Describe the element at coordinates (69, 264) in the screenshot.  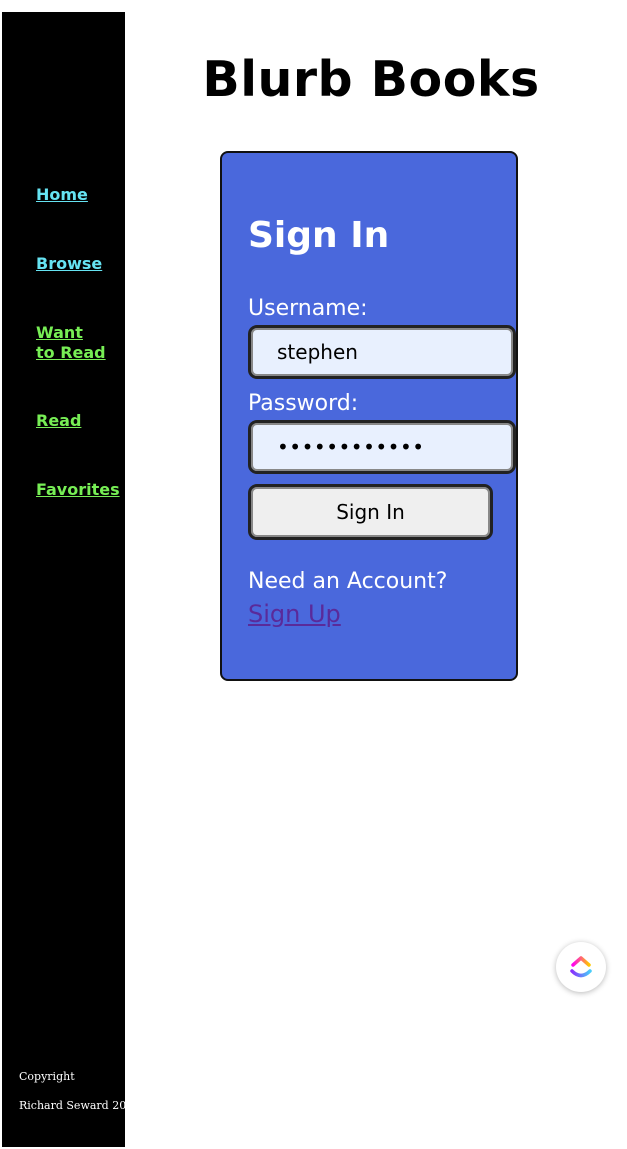
I see `nav-link-browse: Browse` at that location.